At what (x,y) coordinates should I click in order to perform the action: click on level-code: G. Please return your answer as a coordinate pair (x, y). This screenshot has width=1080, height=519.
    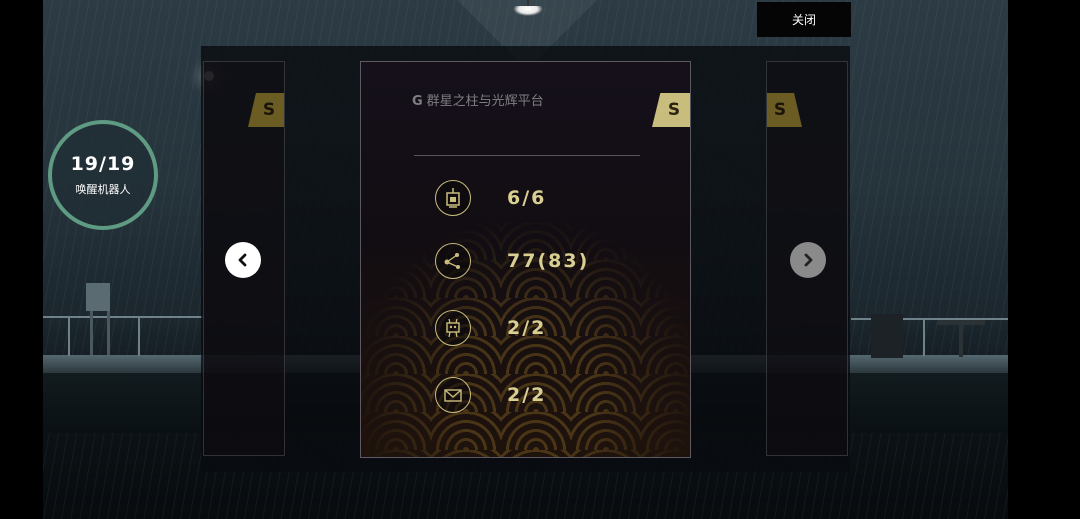
    Looking at the image, I should click on (417, 101).